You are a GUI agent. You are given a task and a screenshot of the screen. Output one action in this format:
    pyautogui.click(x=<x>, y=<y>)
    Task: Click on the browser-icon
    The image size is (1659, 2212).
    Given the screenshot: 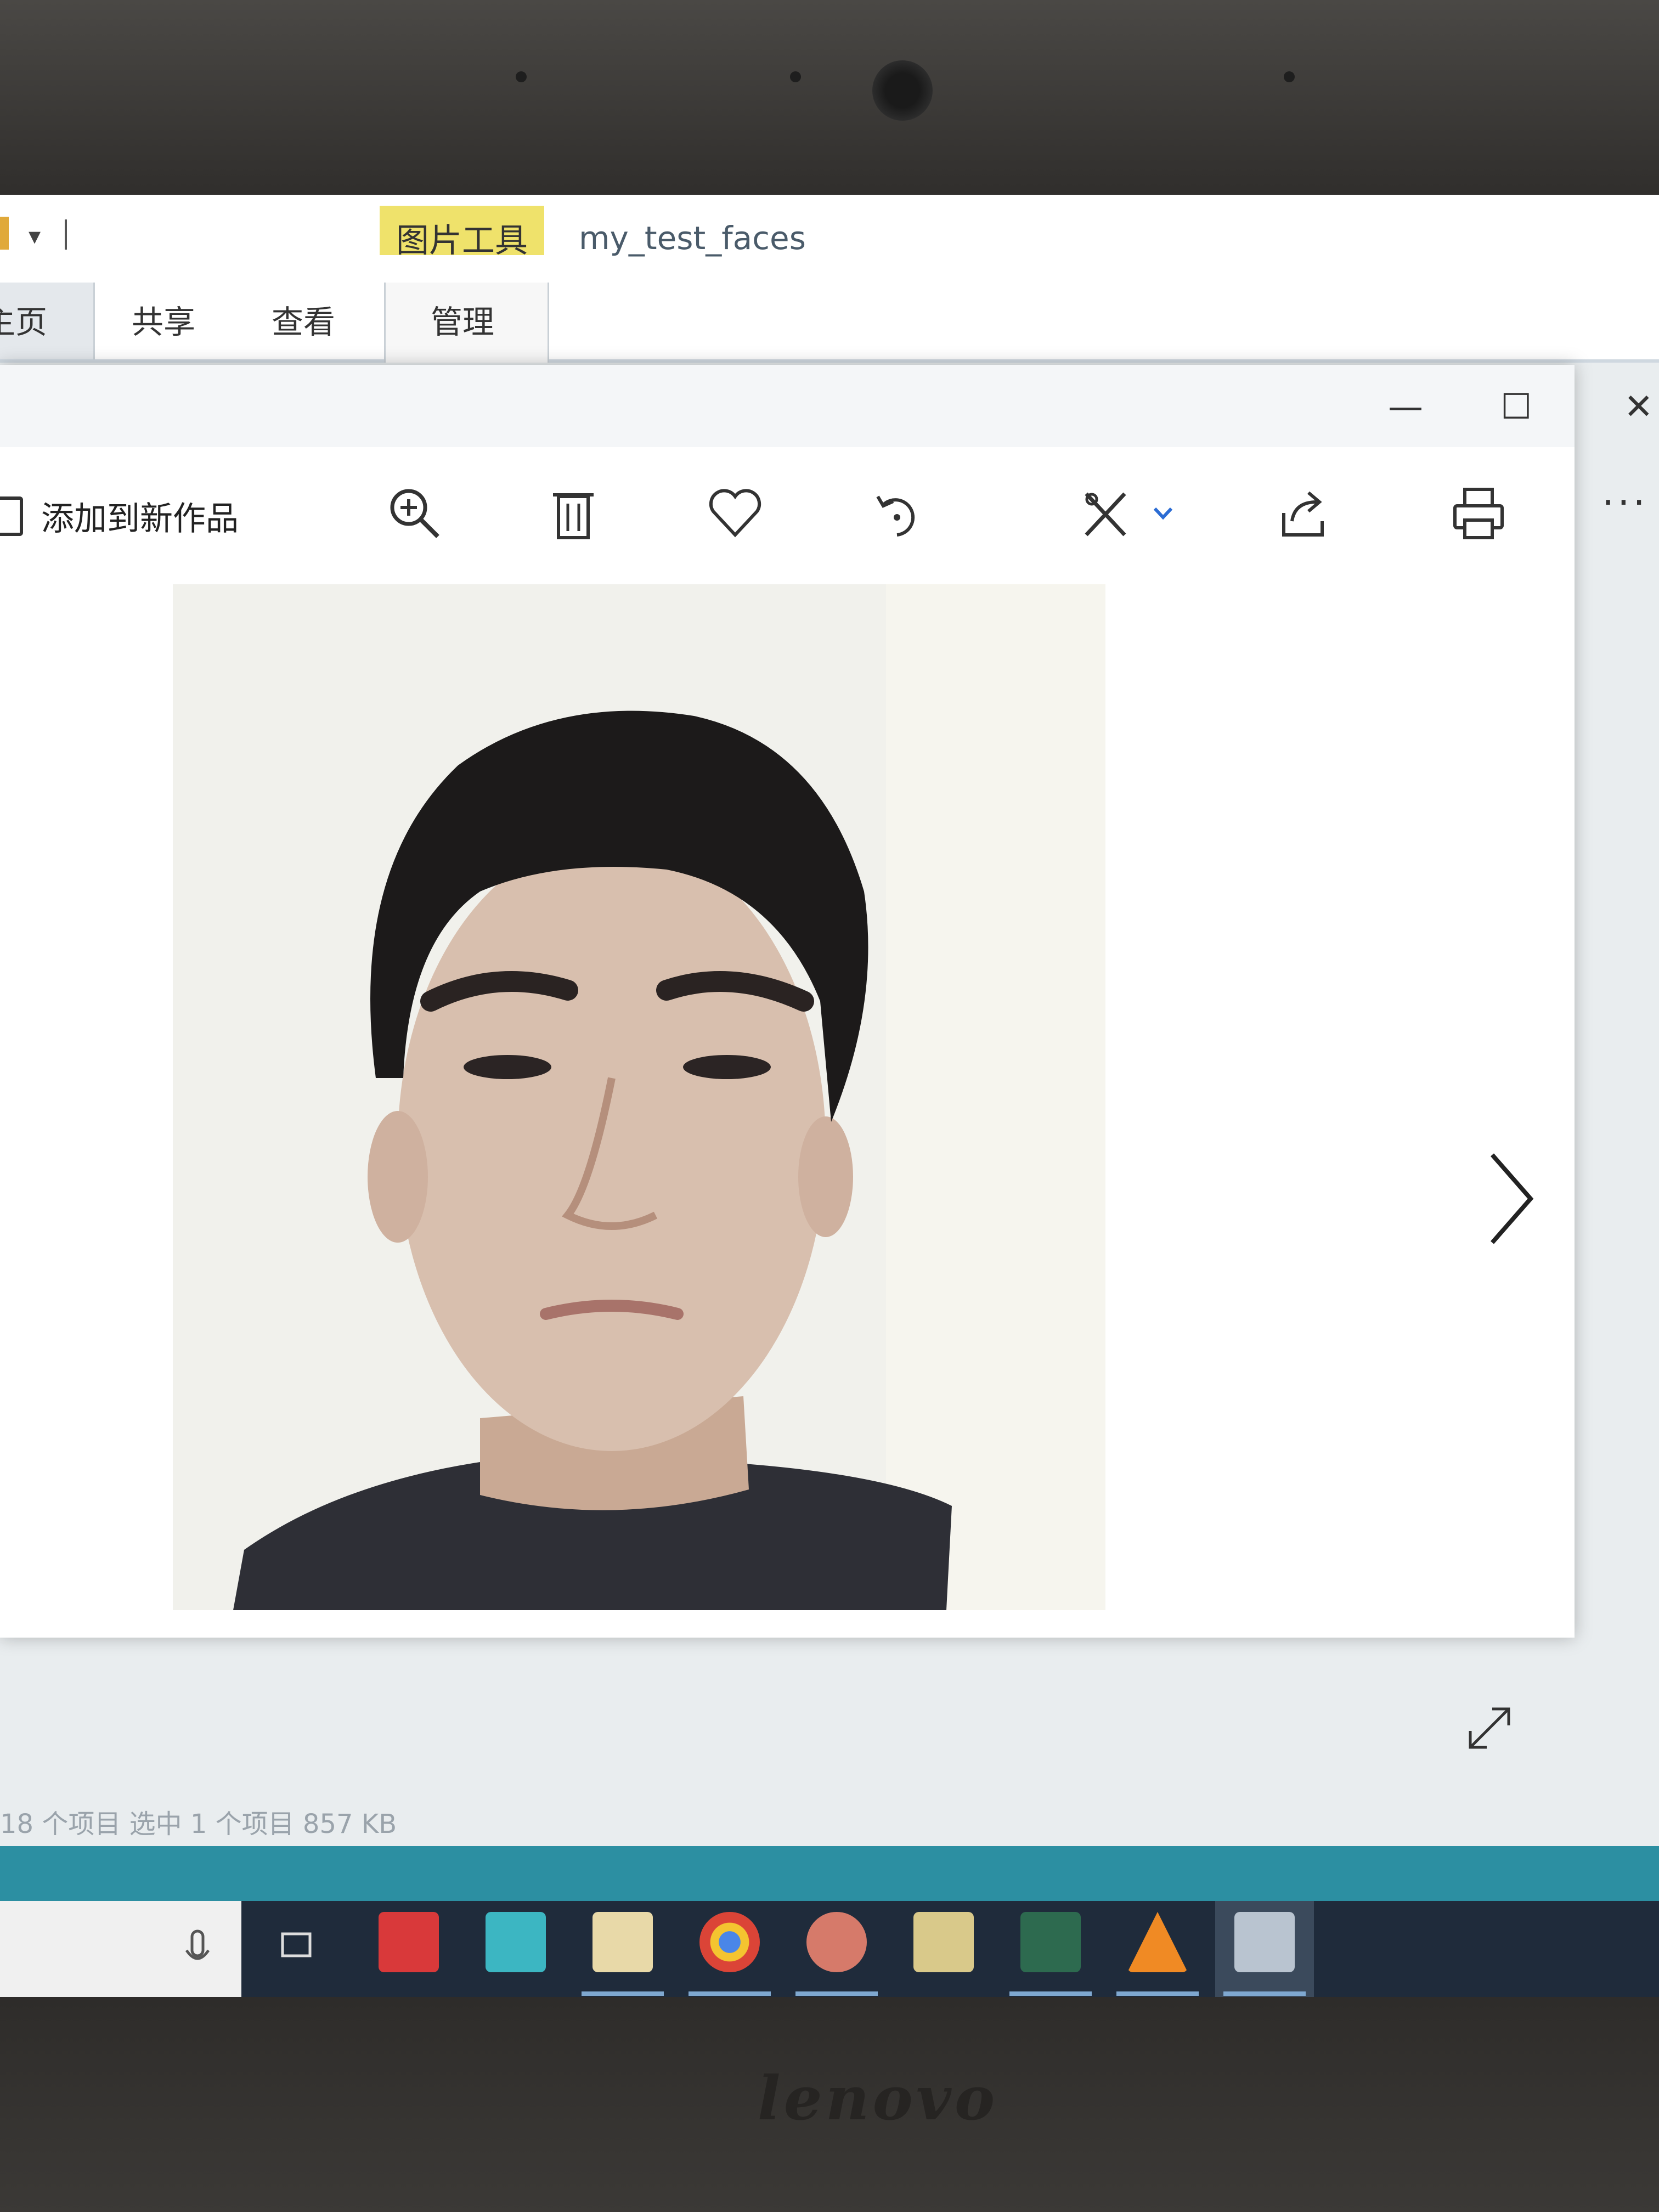 What is the action you would take?
    pyautogui.click(x=516, y=1942)
    